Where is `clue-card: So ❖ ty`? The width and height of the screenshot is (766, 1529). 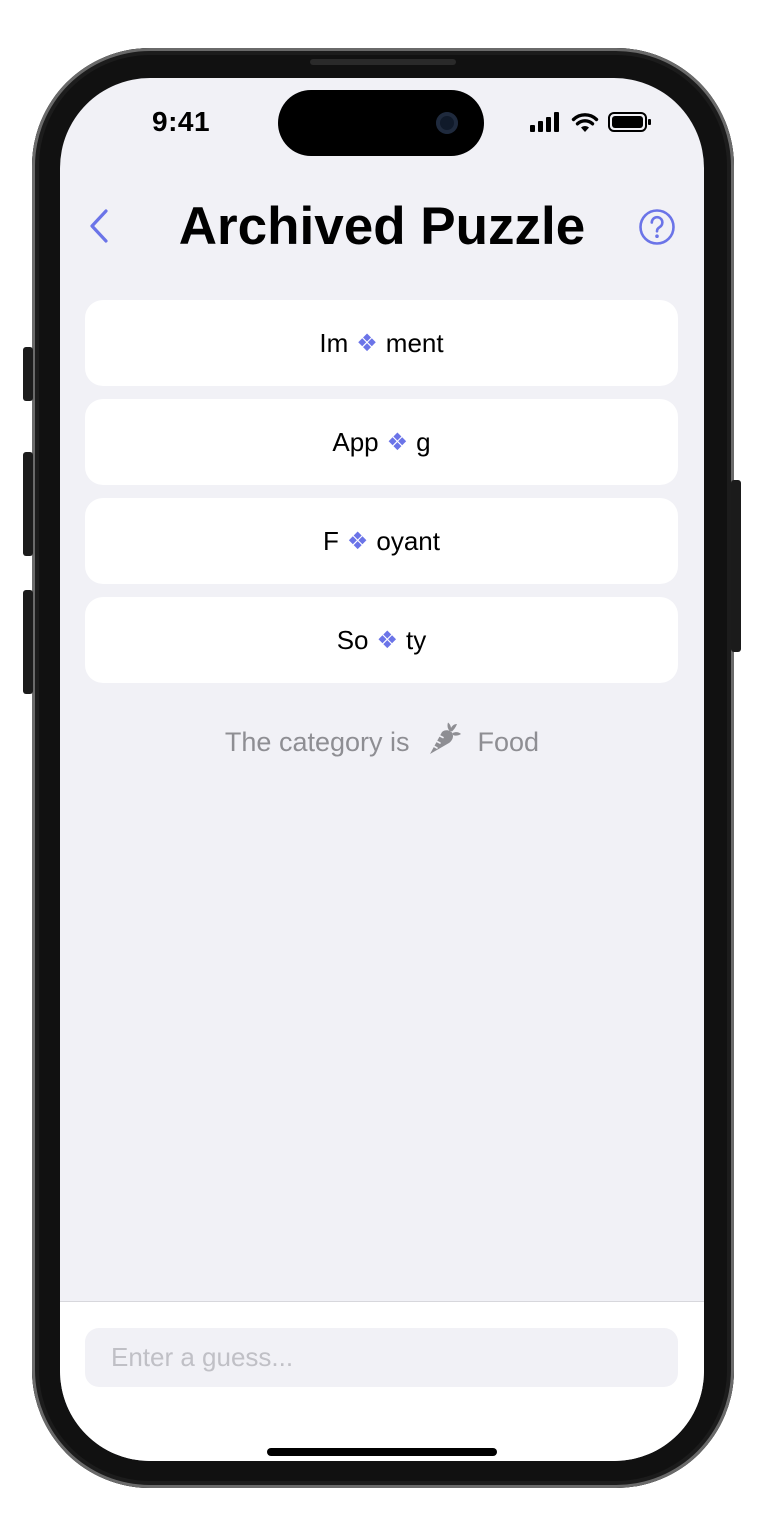 clue-card: So ❖ ty is located at coordinates (381, 640).